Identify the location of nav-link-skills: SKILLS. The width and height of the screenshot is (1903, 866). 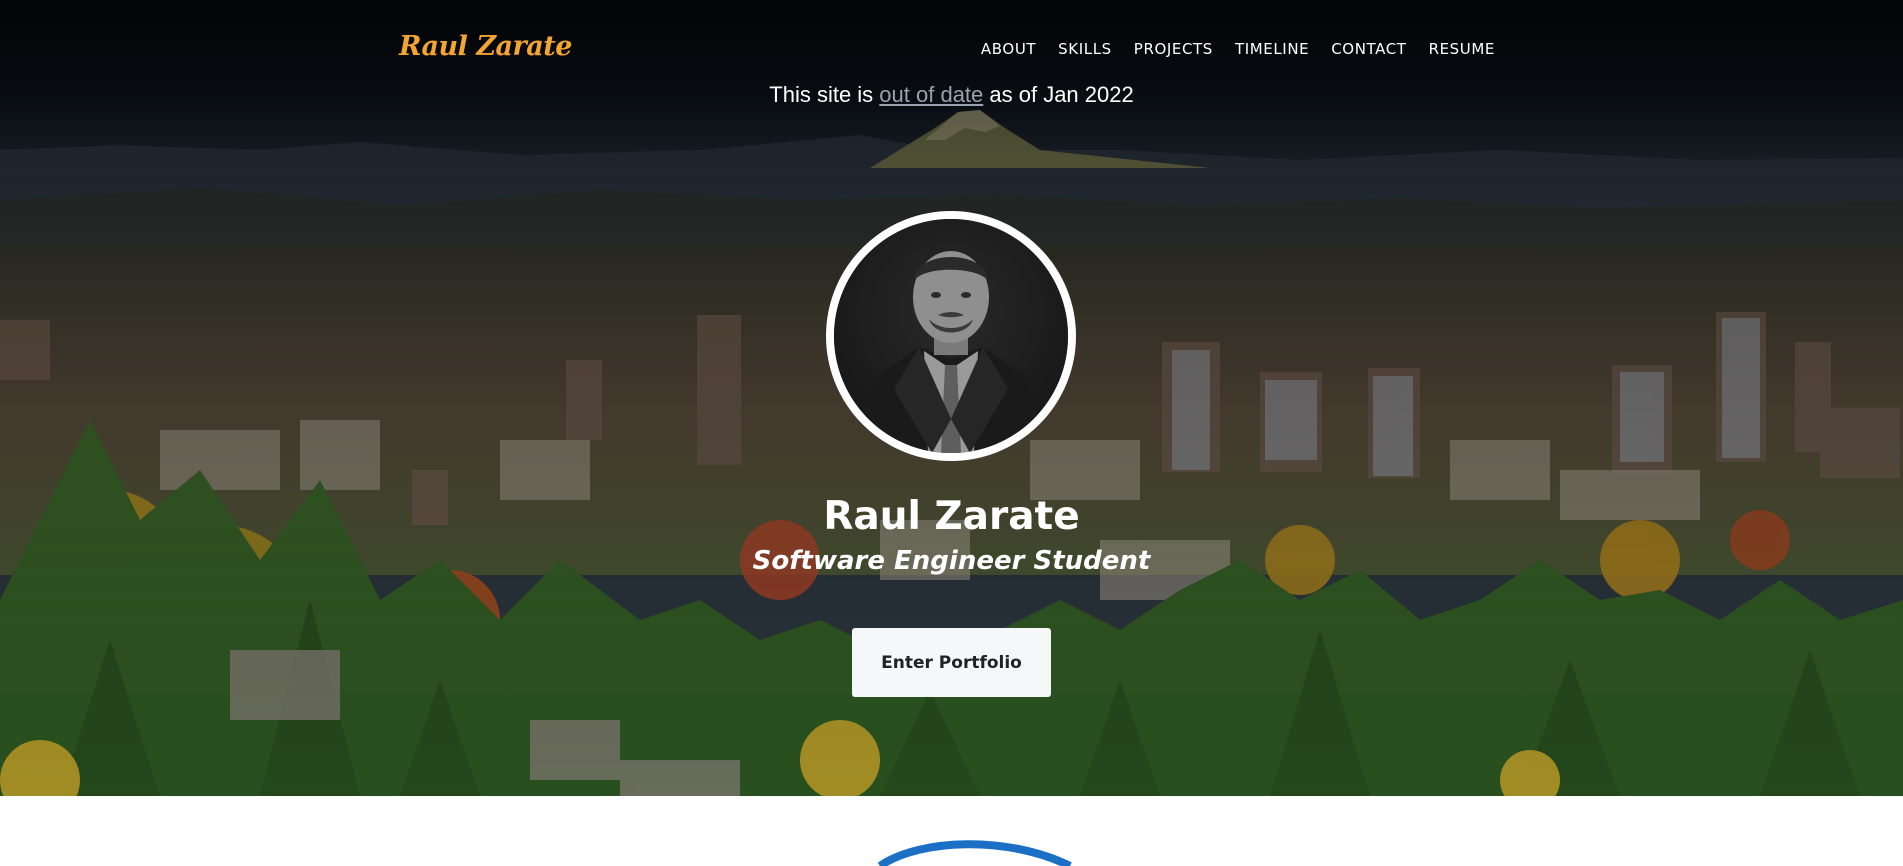
(1085, 49).